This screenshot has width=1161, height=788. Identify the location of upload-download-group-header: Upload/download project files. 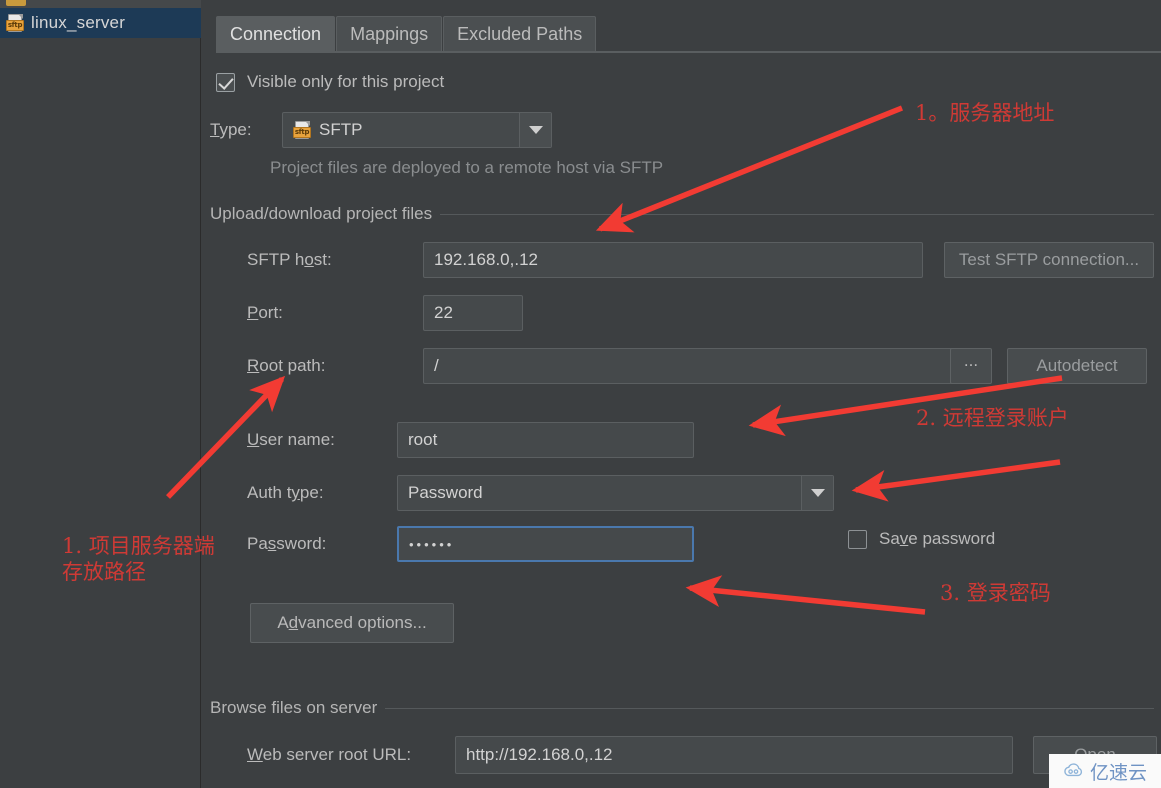
(682, 214).